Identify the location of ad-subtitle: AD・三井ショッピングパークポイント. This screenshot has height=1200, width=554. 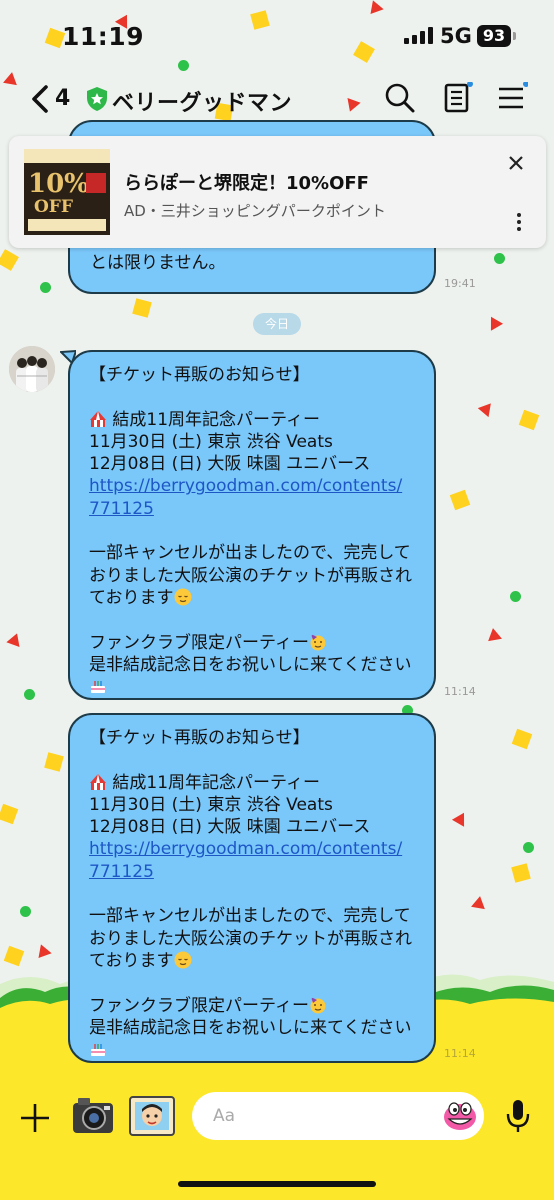
(255, 211).